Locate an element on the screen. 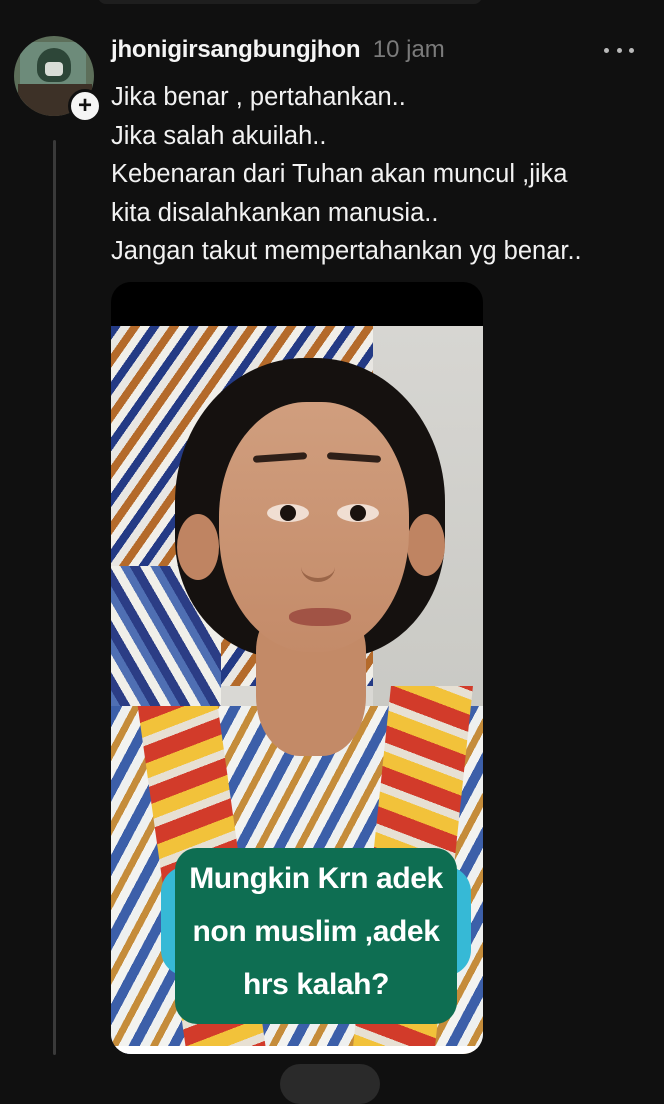  caption-line: hrs kalah? is located at coordinates (316, 984).